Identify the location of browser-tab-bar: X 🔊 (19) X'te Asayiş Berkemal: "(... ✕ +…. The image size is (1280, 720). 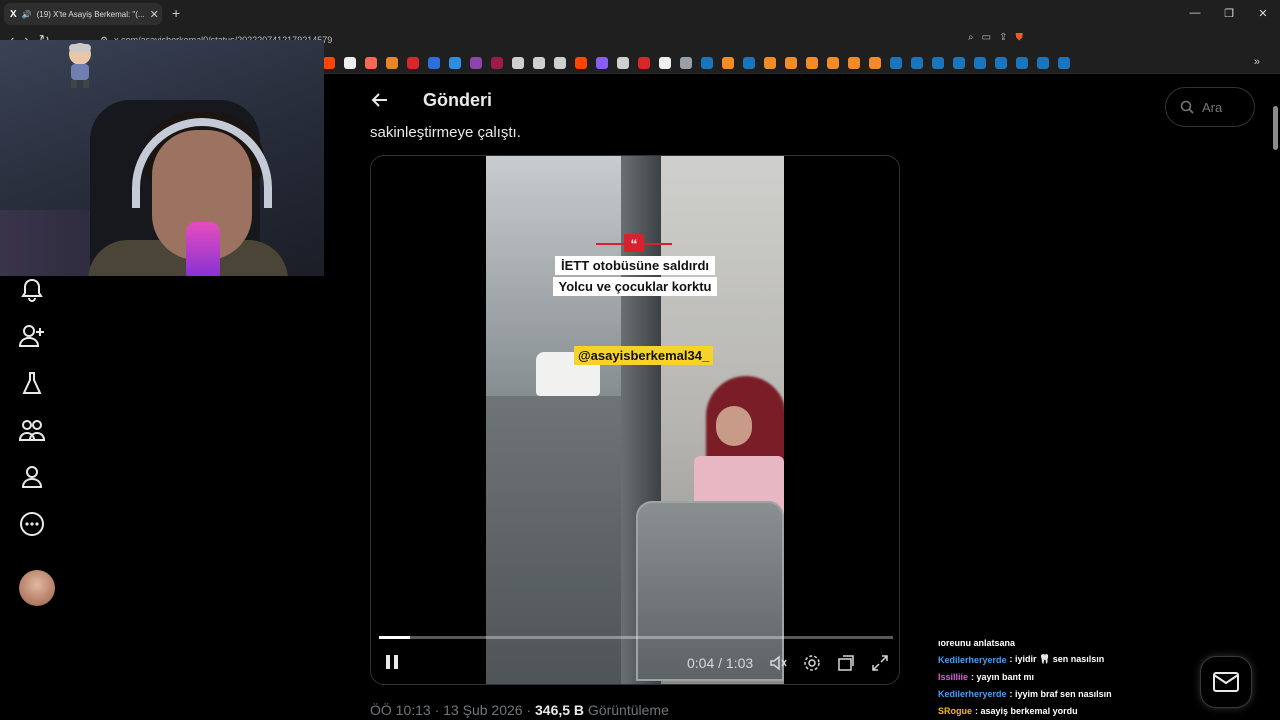
(640, 14).